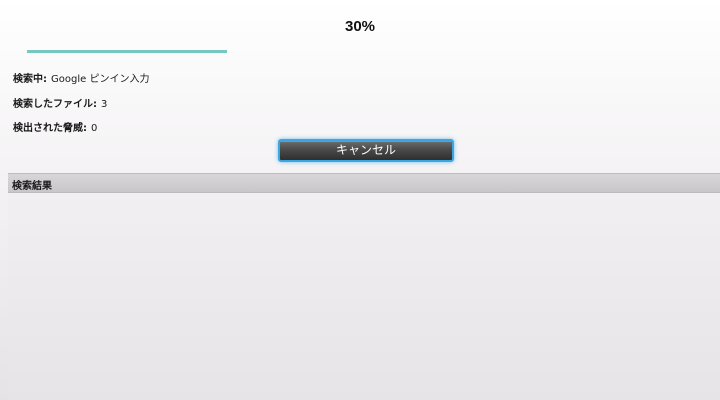 The height and width of the screenshot is (400, 720). I want to click on detected-threats-count: 0, so click(94, 128).